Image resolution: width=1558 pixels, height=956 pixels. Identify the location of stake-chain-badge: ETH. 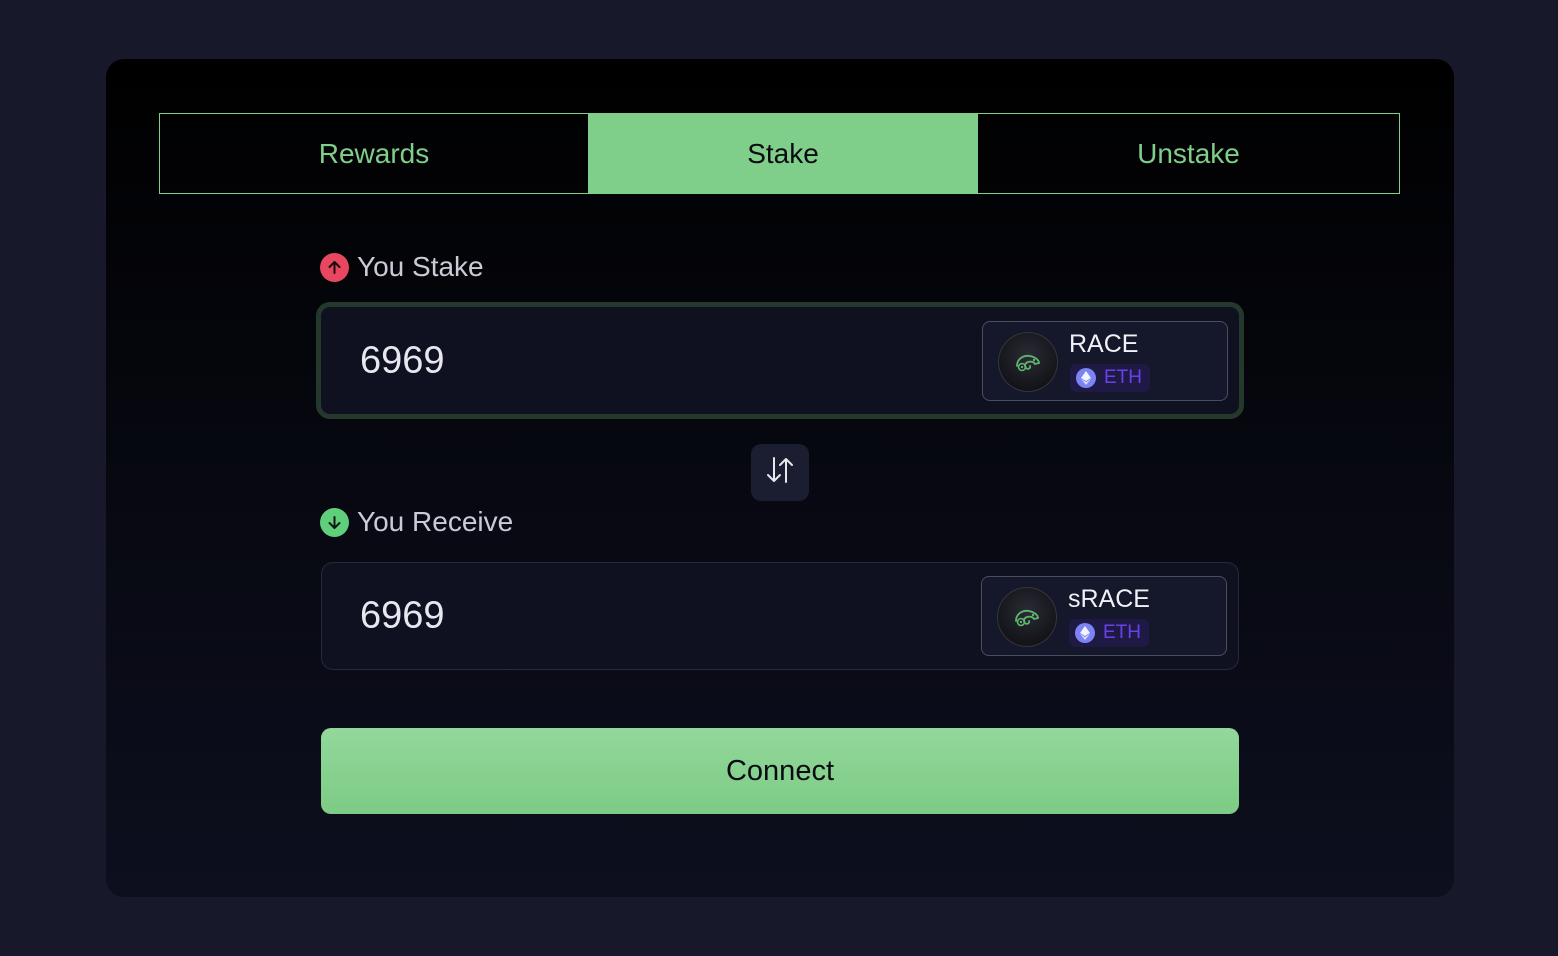
(1110, 377).